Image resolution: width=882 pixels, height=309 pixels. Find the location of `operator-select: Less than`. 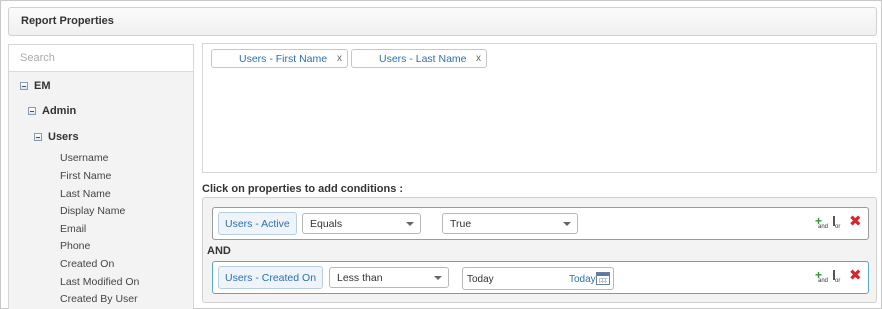

operator-select: Less than is located at coordinates (389, 277).